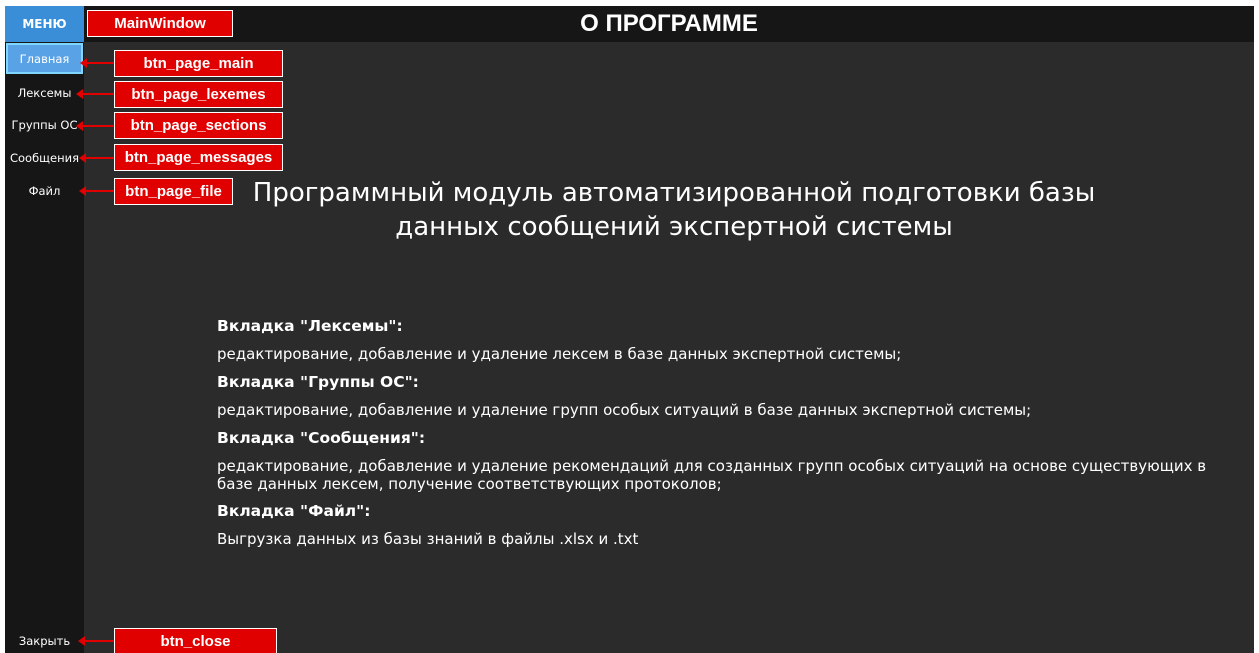 This screenshot has width=1259, height=653. Describe the element at coordinates (310, 326) in the screenshot. I see `section-title: Вкладка "Лексемы":` at that location.